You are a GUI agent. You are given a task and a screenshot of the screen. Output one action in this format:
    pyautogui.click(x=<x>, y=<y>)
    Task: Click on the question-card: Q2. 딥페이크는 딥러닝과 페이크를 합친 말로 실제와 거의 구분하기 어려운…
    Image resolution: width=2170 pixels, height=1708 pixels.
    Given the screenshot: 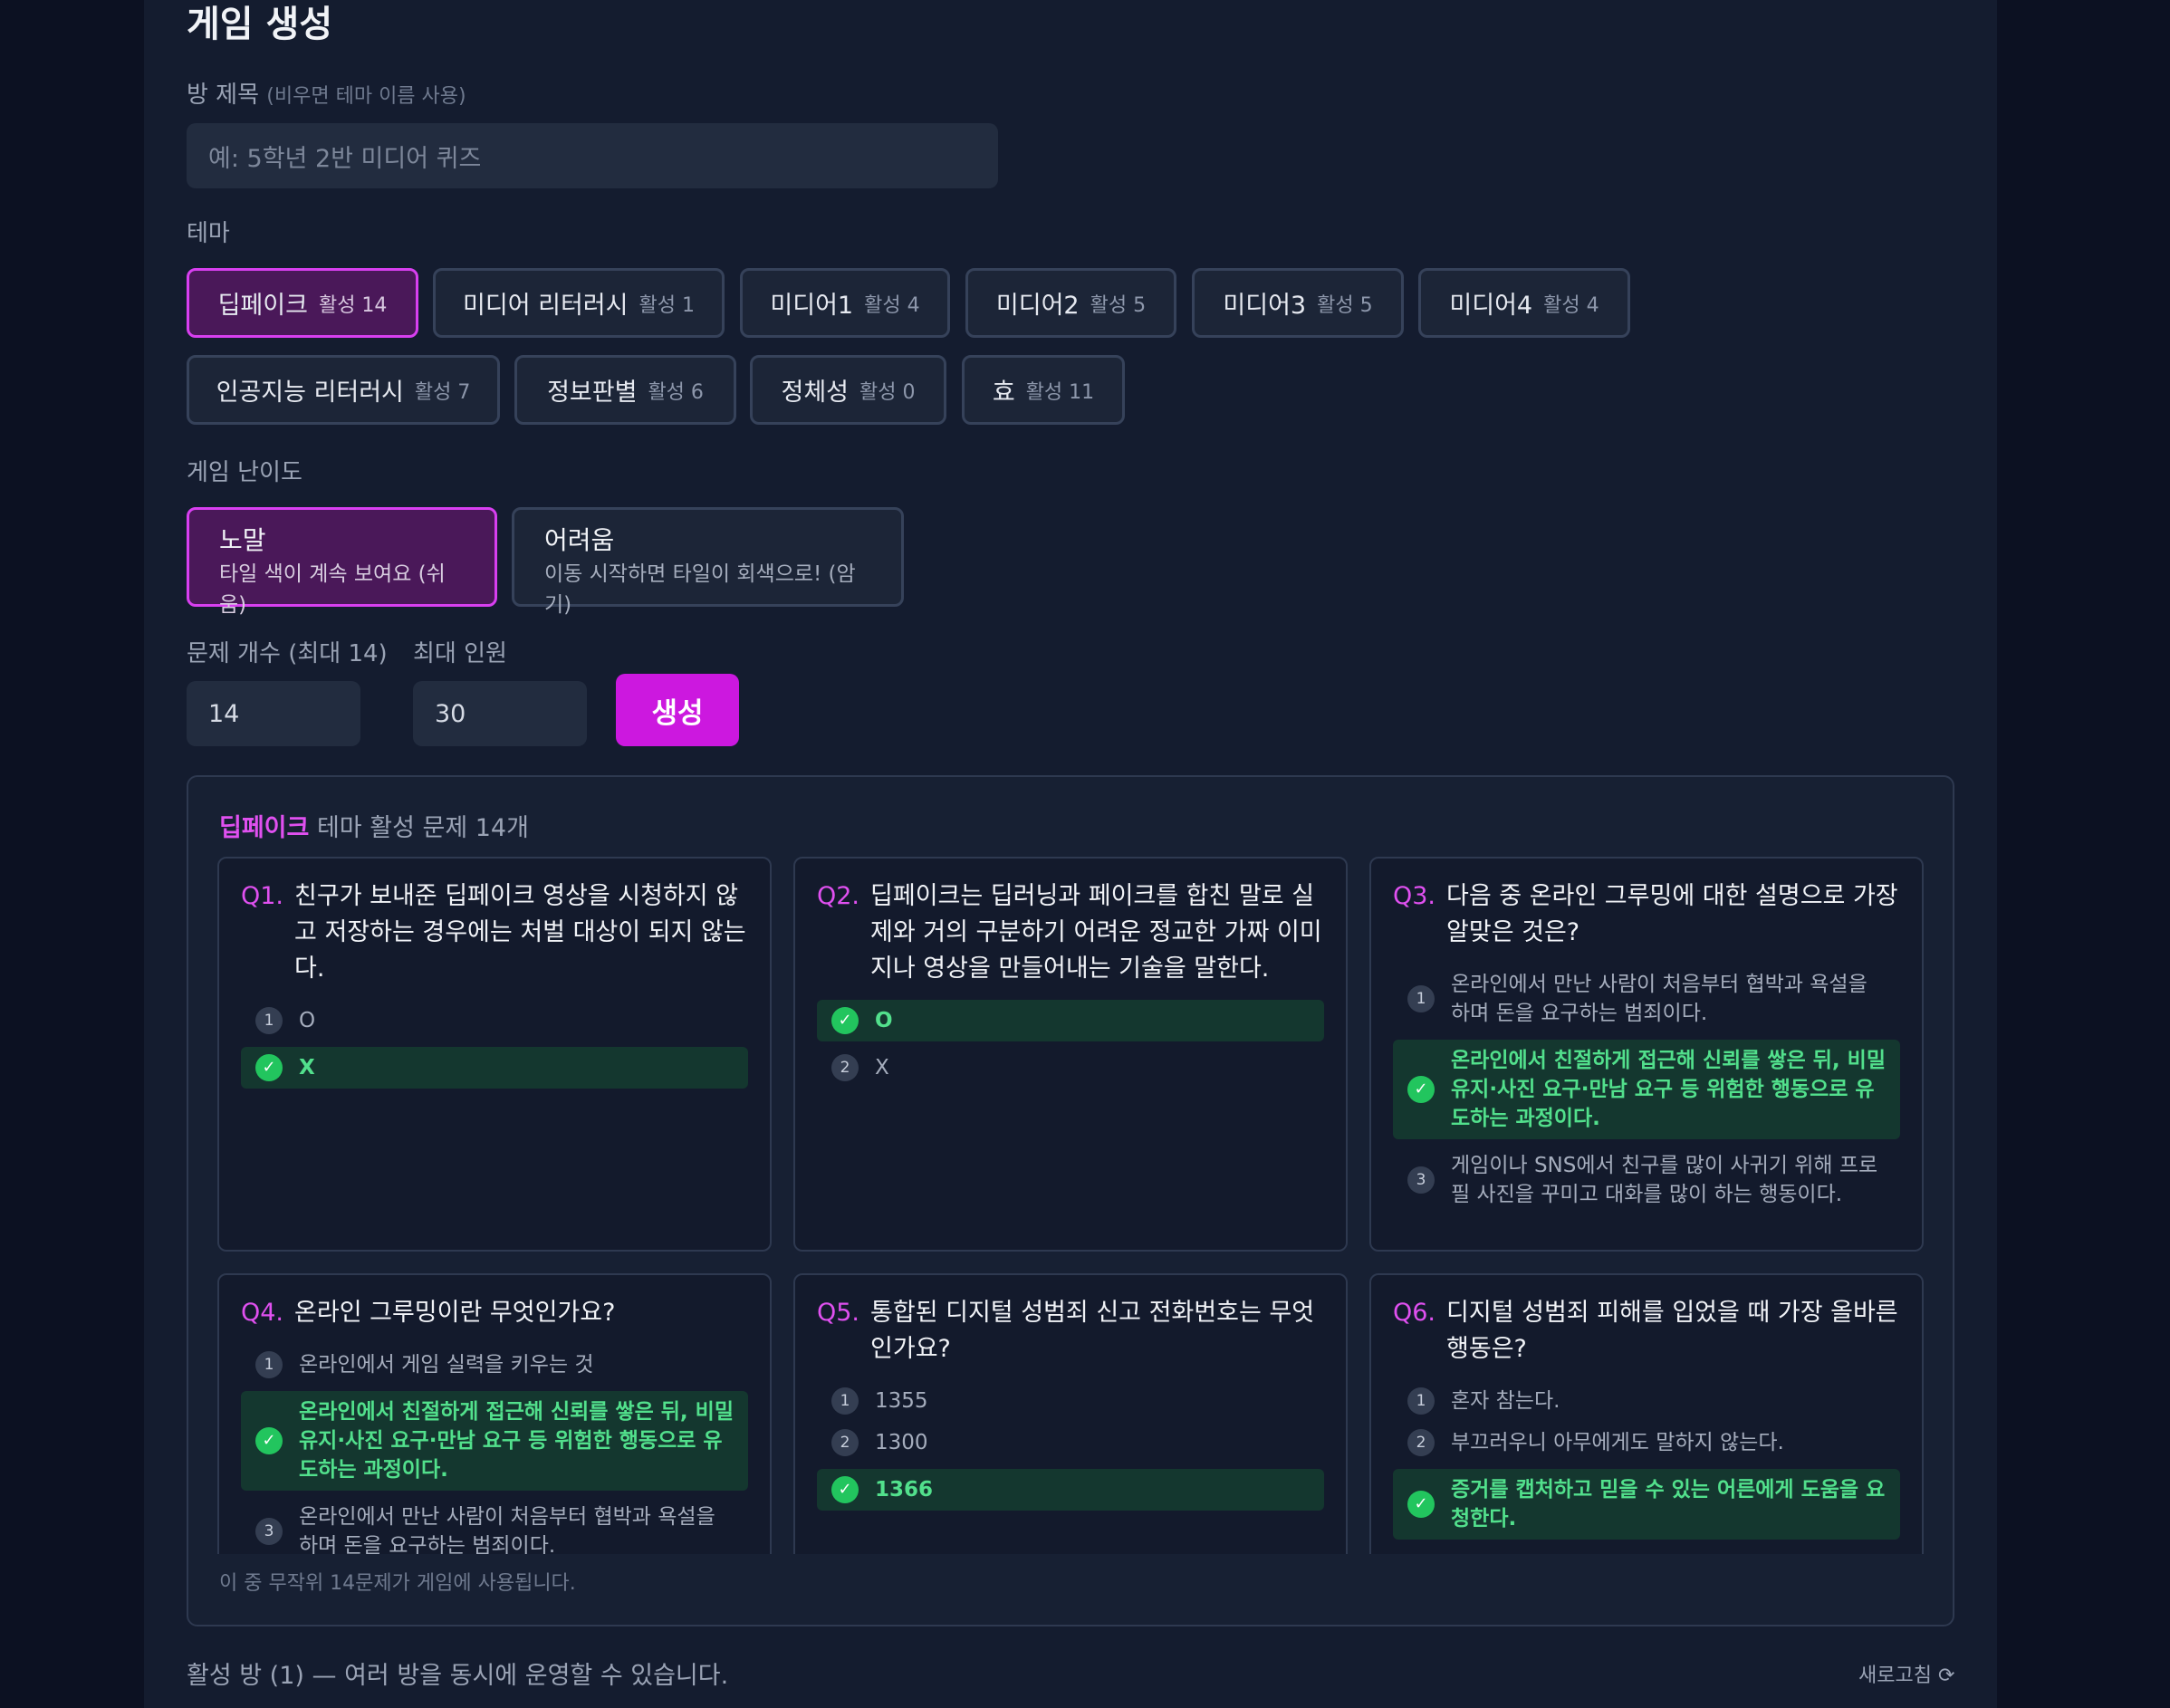 What is the action you would take?
    pyautogui.click(x=1071, y=1054)
    